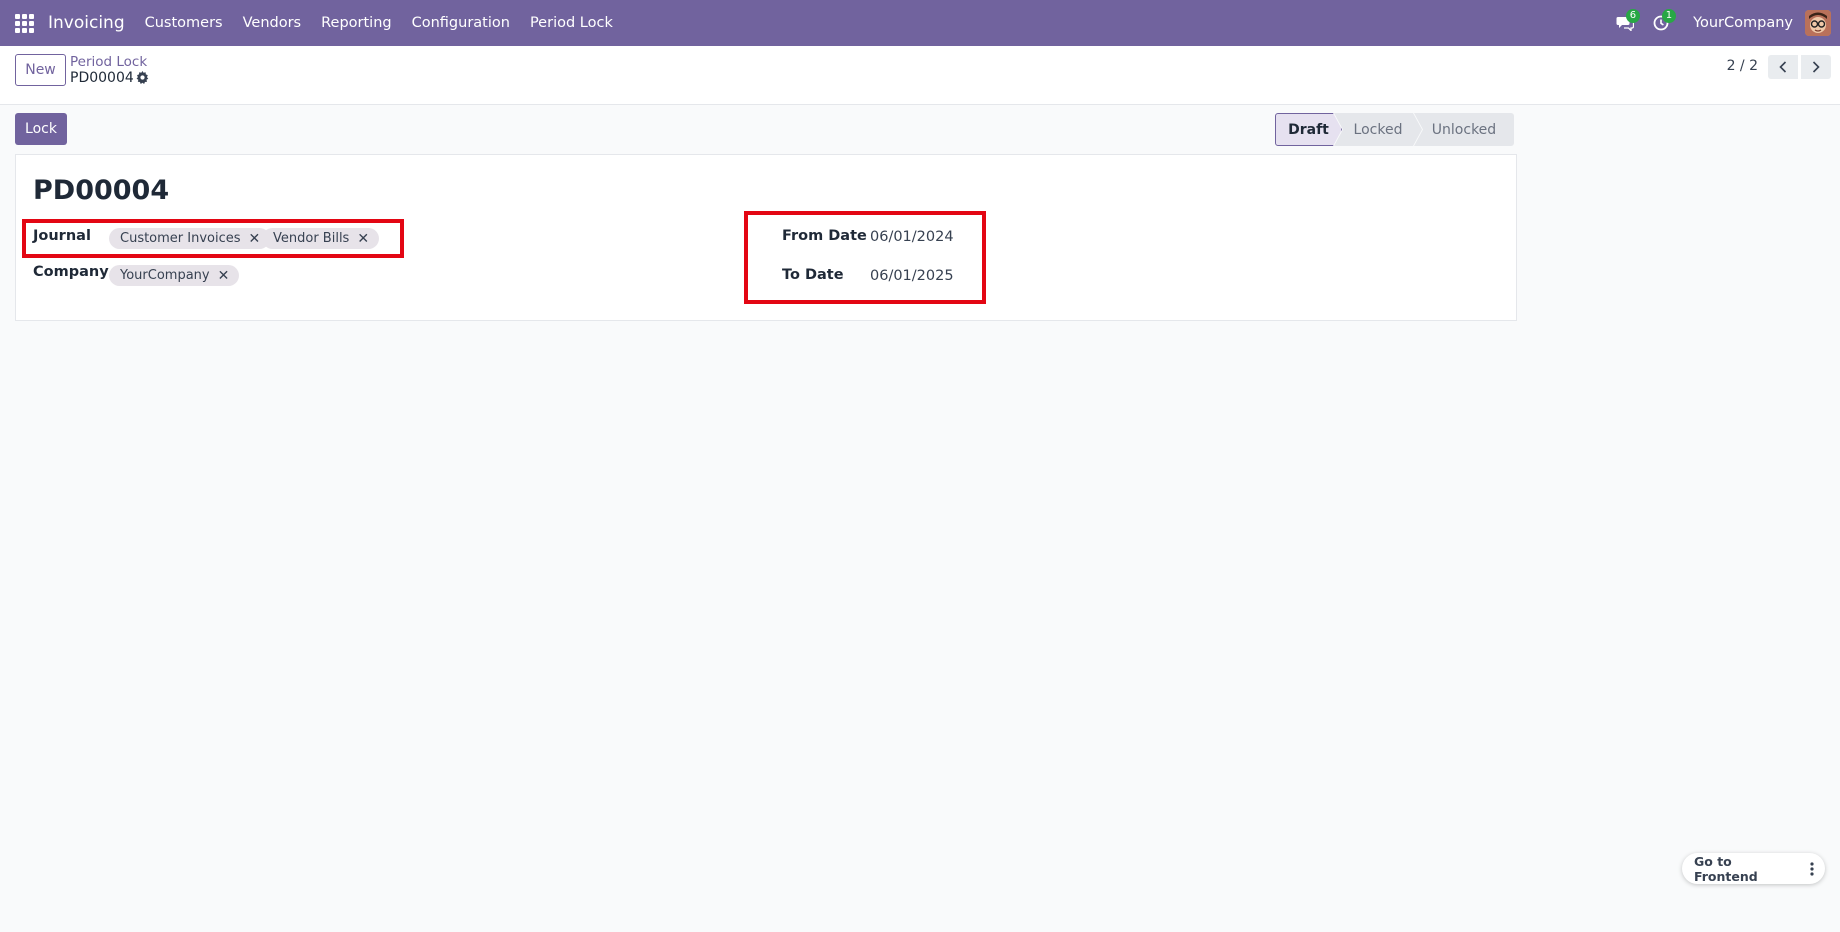  What do you see at coordinates (865, 257) in the screenshot?
I see `dates-highlight-box` at bounding box center [865, 257].